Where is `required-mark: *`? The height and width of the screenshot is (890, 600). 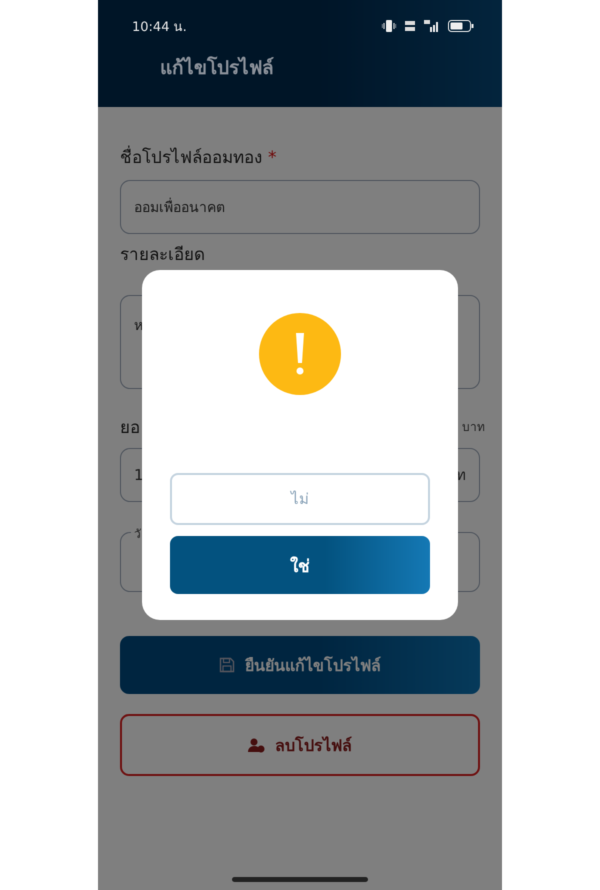
required-mark: * is located at coordinates (272, 158).